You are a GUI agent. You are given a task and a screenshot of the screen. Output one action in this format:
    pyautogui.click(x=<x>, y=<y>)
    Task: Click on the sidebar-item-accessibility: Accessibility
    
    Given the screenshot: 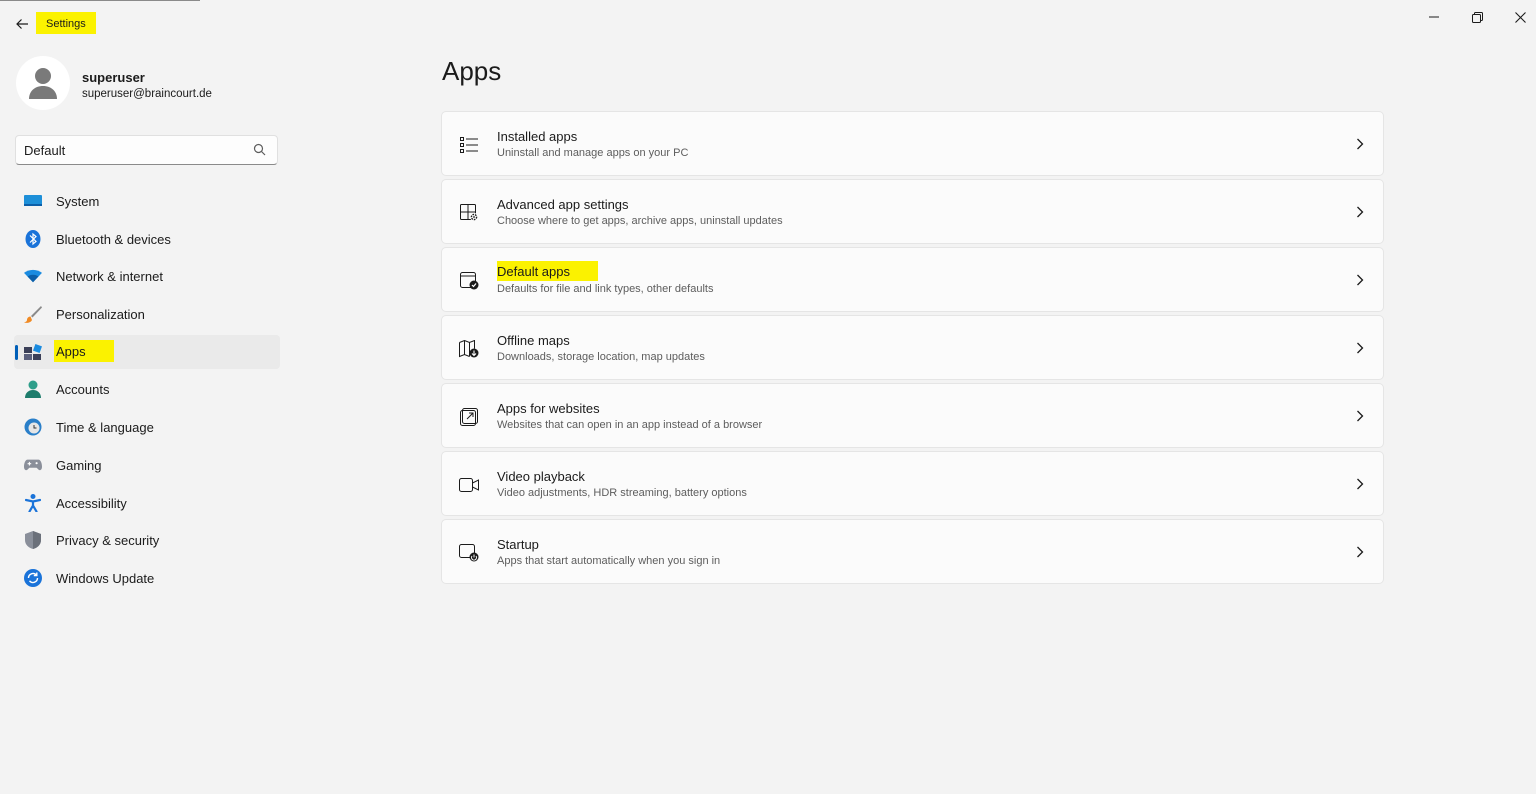 What is the action you would take?
    pyautogui.click(x=147, y=503)
    